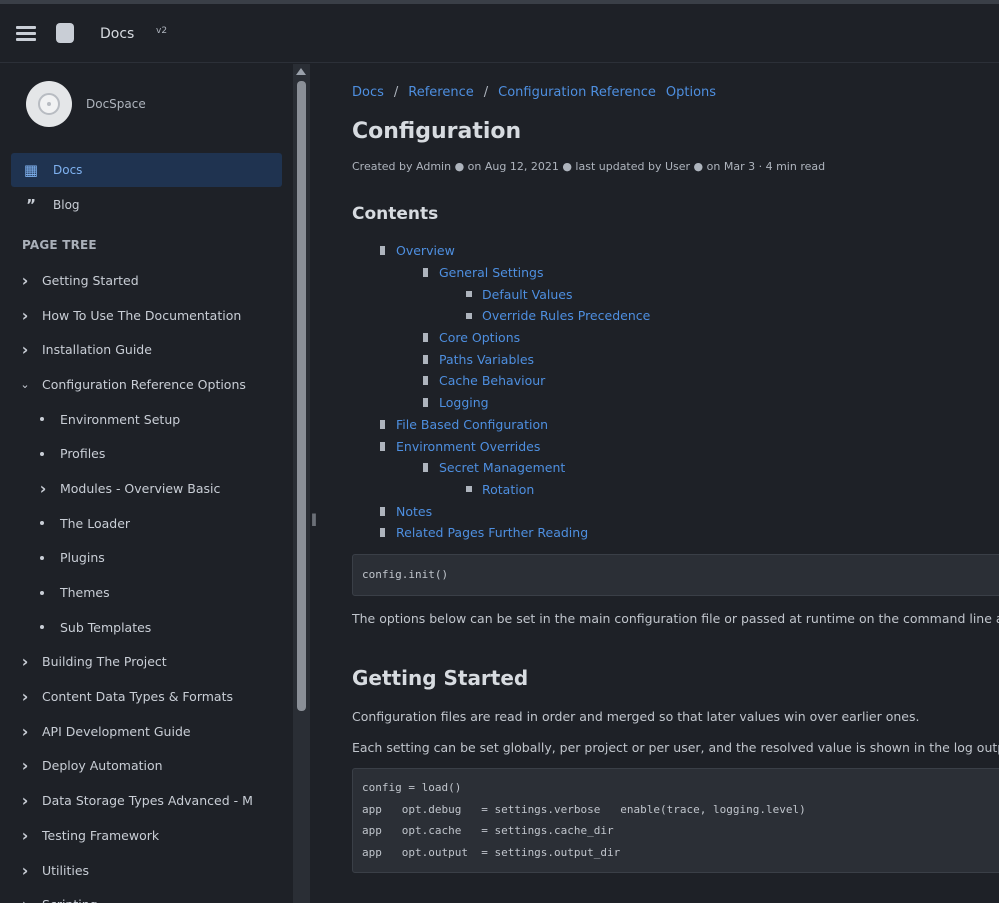 This screenshot has height=903, width=999. I want to click on breadcrumb-link: Docs, so click(368, 92).